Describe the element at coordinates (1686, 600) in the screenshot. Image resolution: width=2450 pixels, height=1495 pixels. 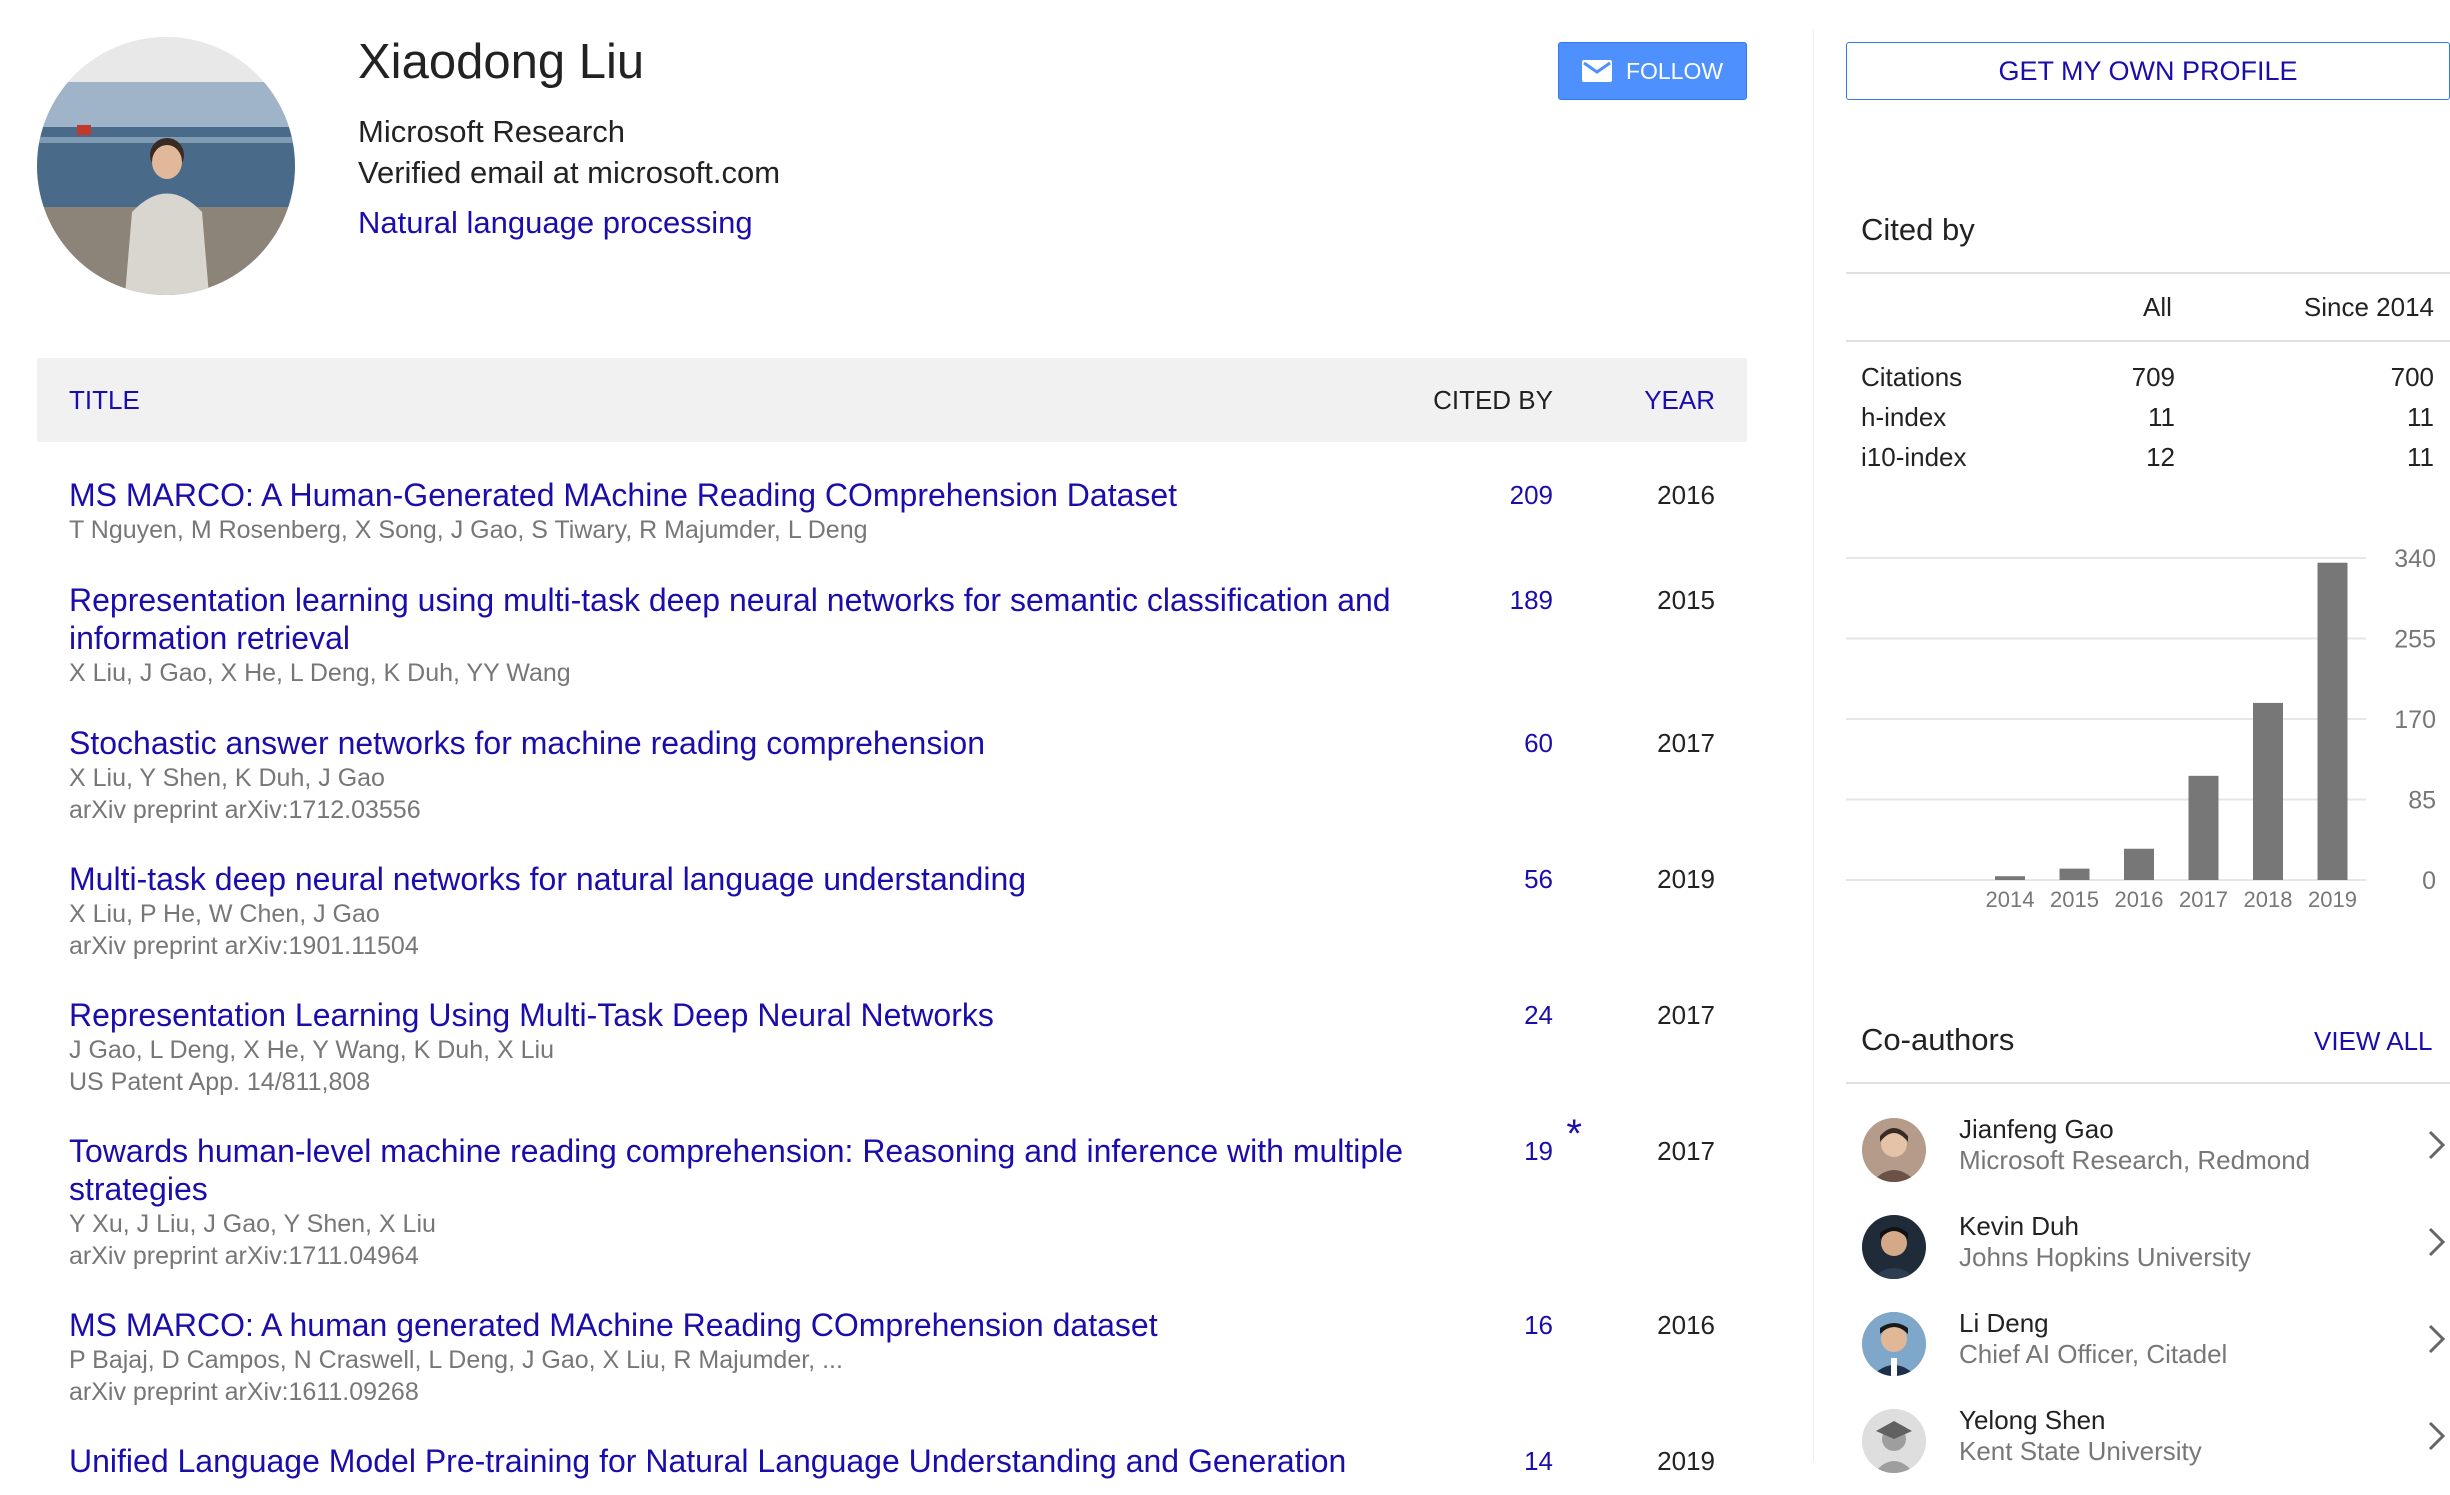
I see `publication-year: 2015` at that location.